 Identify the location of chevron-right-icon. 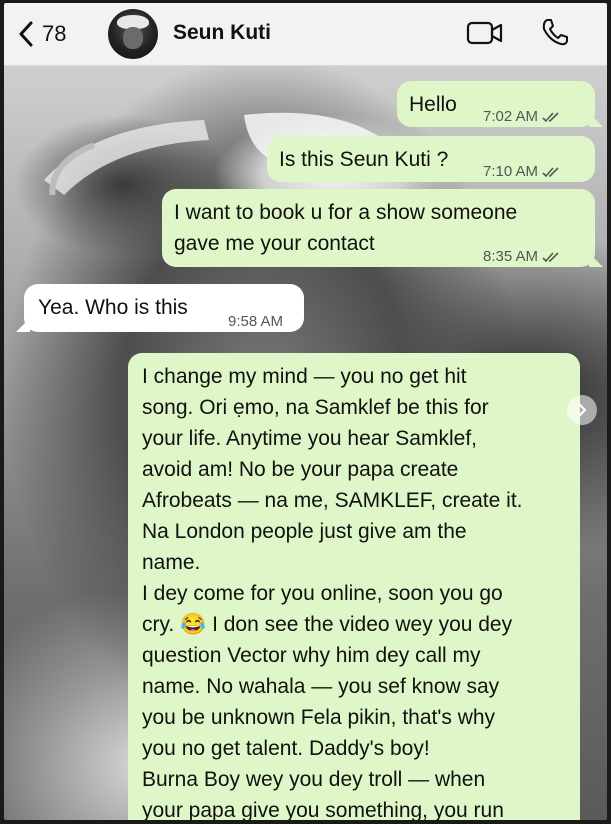
(582, 410).